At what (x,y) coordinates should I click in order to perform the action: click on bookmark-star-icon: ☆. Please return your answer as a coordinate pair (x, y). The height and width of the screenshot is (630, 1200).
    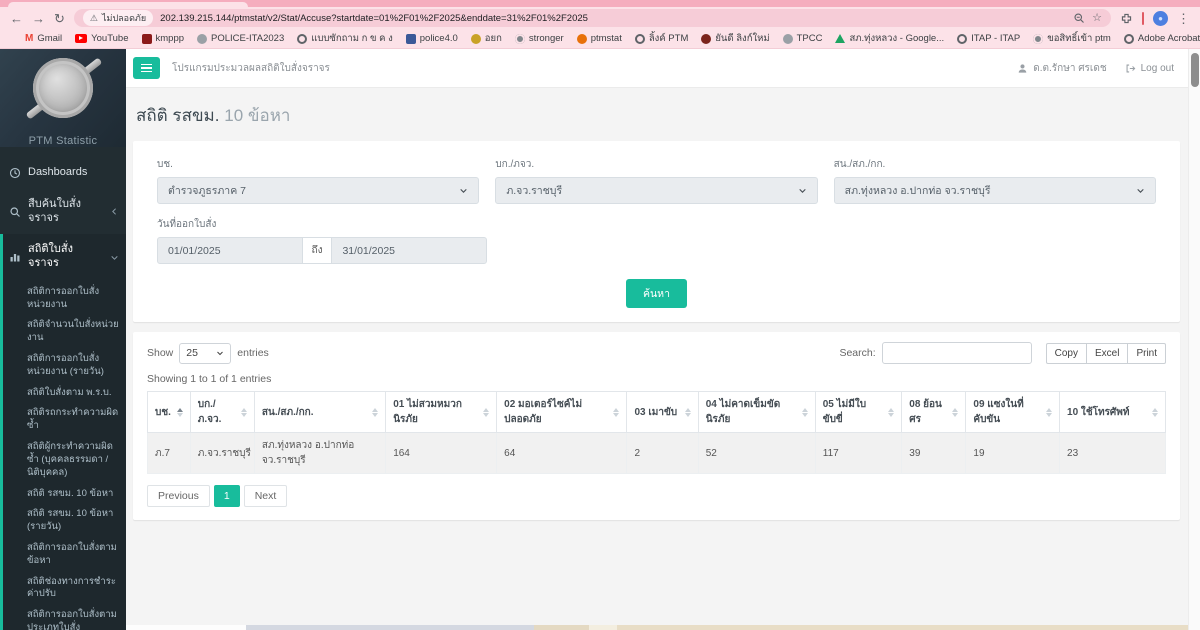
    Looking at the image, I should click on (1097, 18).